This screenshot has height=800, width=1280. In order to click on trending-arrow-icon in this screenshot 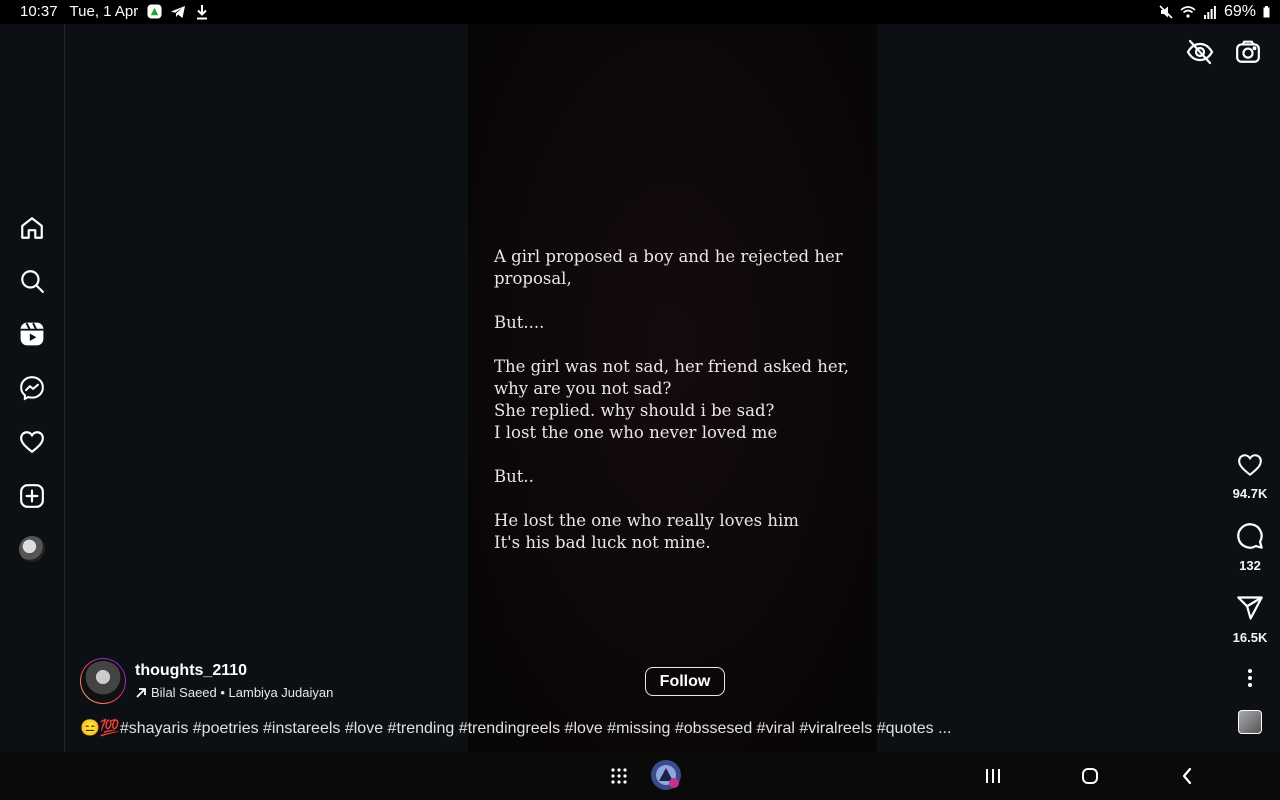, I will do `click(141, 692)`.